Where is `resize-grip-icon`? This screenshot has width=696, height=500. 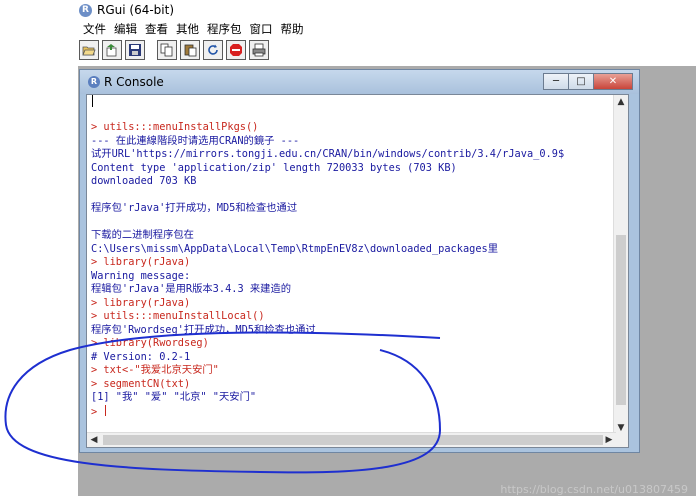
resize-grip-icon is located at coordinates (621, 440).